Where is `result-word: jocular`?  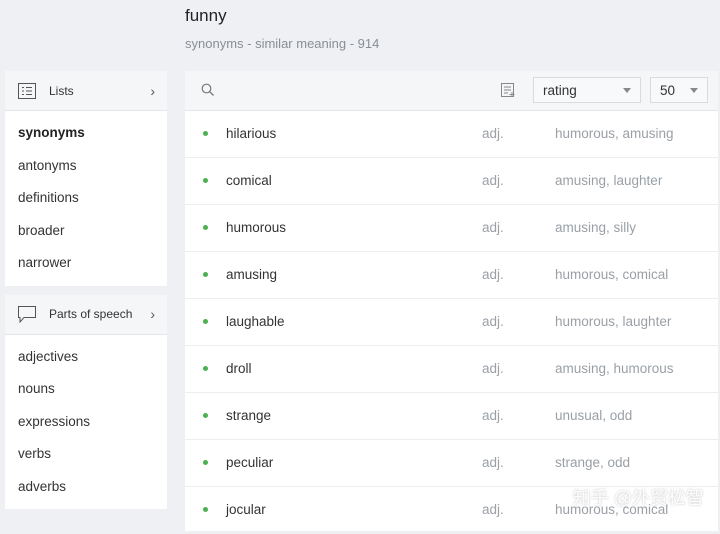 result-word: jocular is located at coordinates (246, 509).